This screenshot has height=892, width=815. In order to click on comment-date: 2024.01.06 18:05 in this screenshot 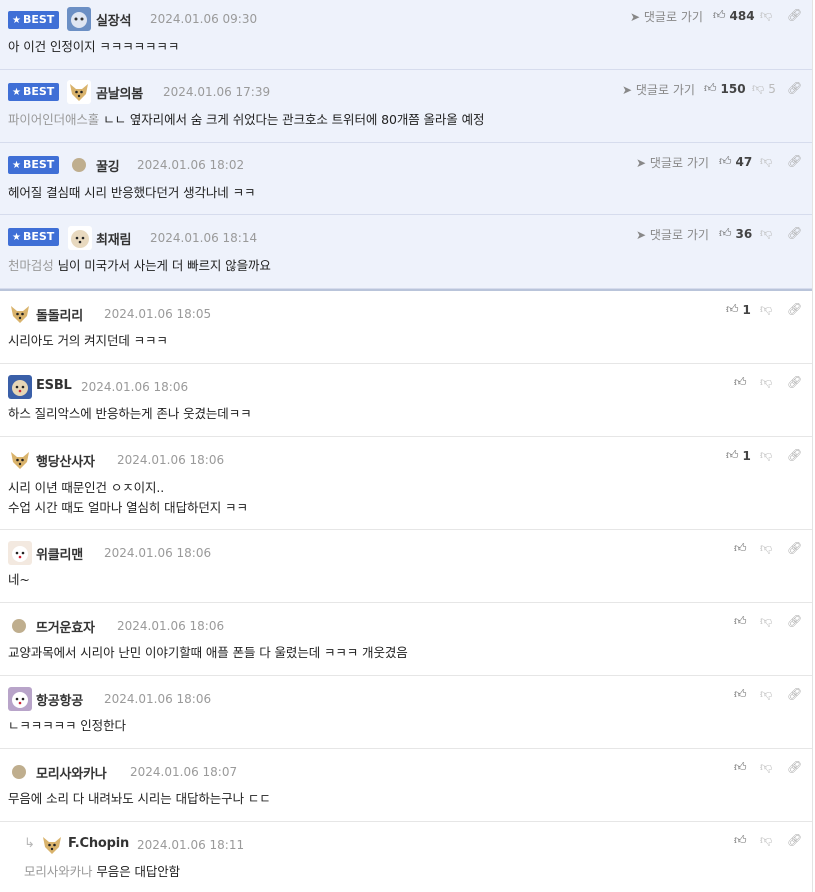, I will do `click(158, 314)`.